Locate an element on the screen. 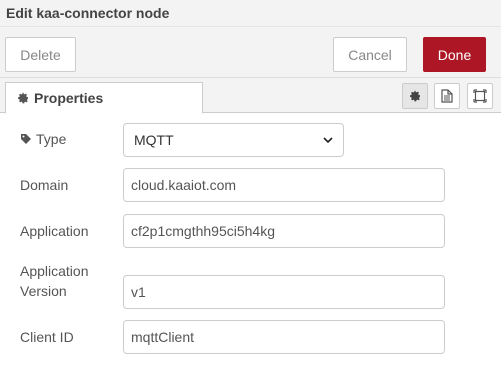 The width and height of the screenshot is (501, 367). tab-appearance is located at coordinates (480, 96).